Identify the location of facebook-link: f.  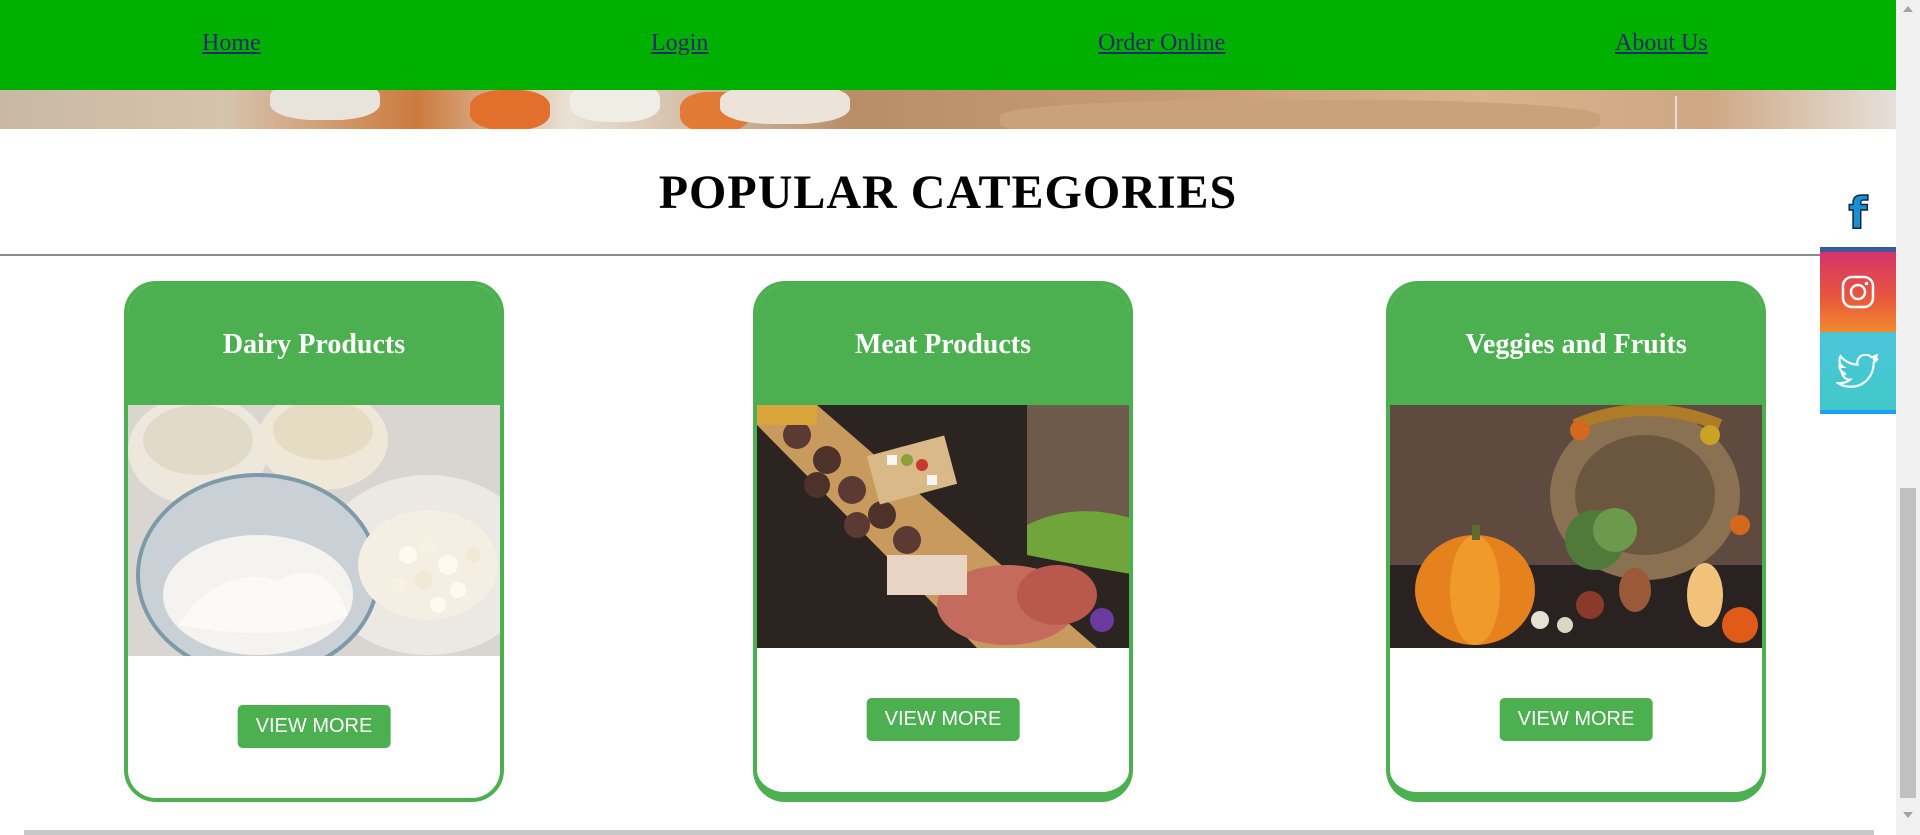
(1858, 214).